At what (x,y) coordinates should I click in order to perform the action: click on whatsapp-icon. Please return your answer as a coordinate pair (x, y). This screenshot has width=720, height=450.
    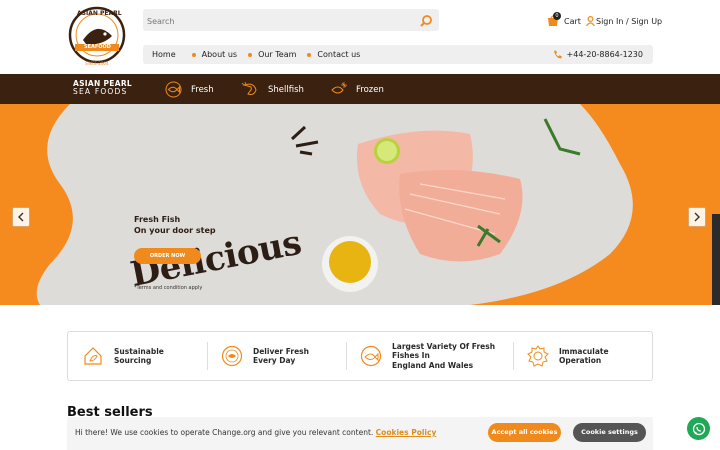
    Looking at the image, I should click on (698, 428).